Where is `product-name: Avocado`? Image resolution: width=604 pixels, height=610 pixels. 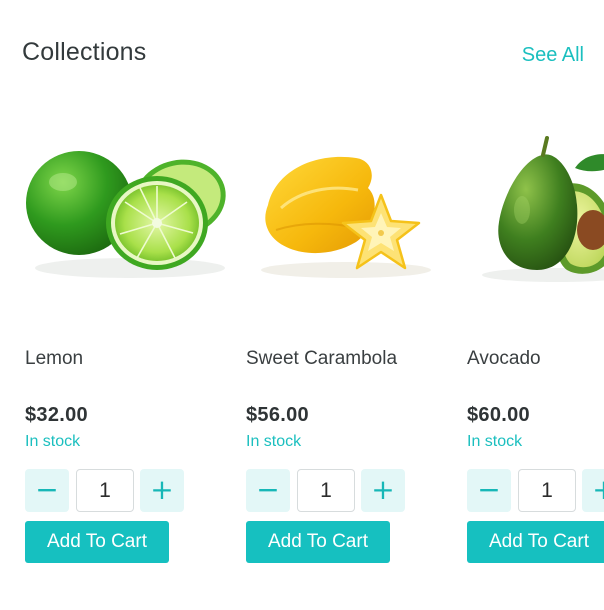 product-name: Avocado is located at coordinates (504, 358).